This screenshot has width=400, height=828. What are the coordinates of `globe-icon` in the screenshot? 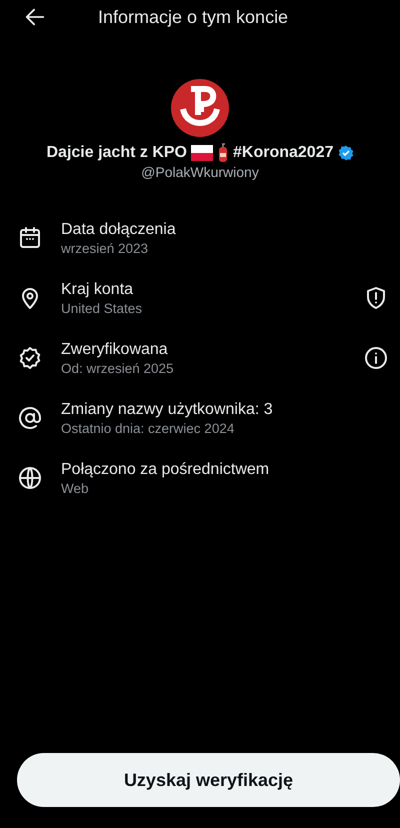 It's located at (30, 478).